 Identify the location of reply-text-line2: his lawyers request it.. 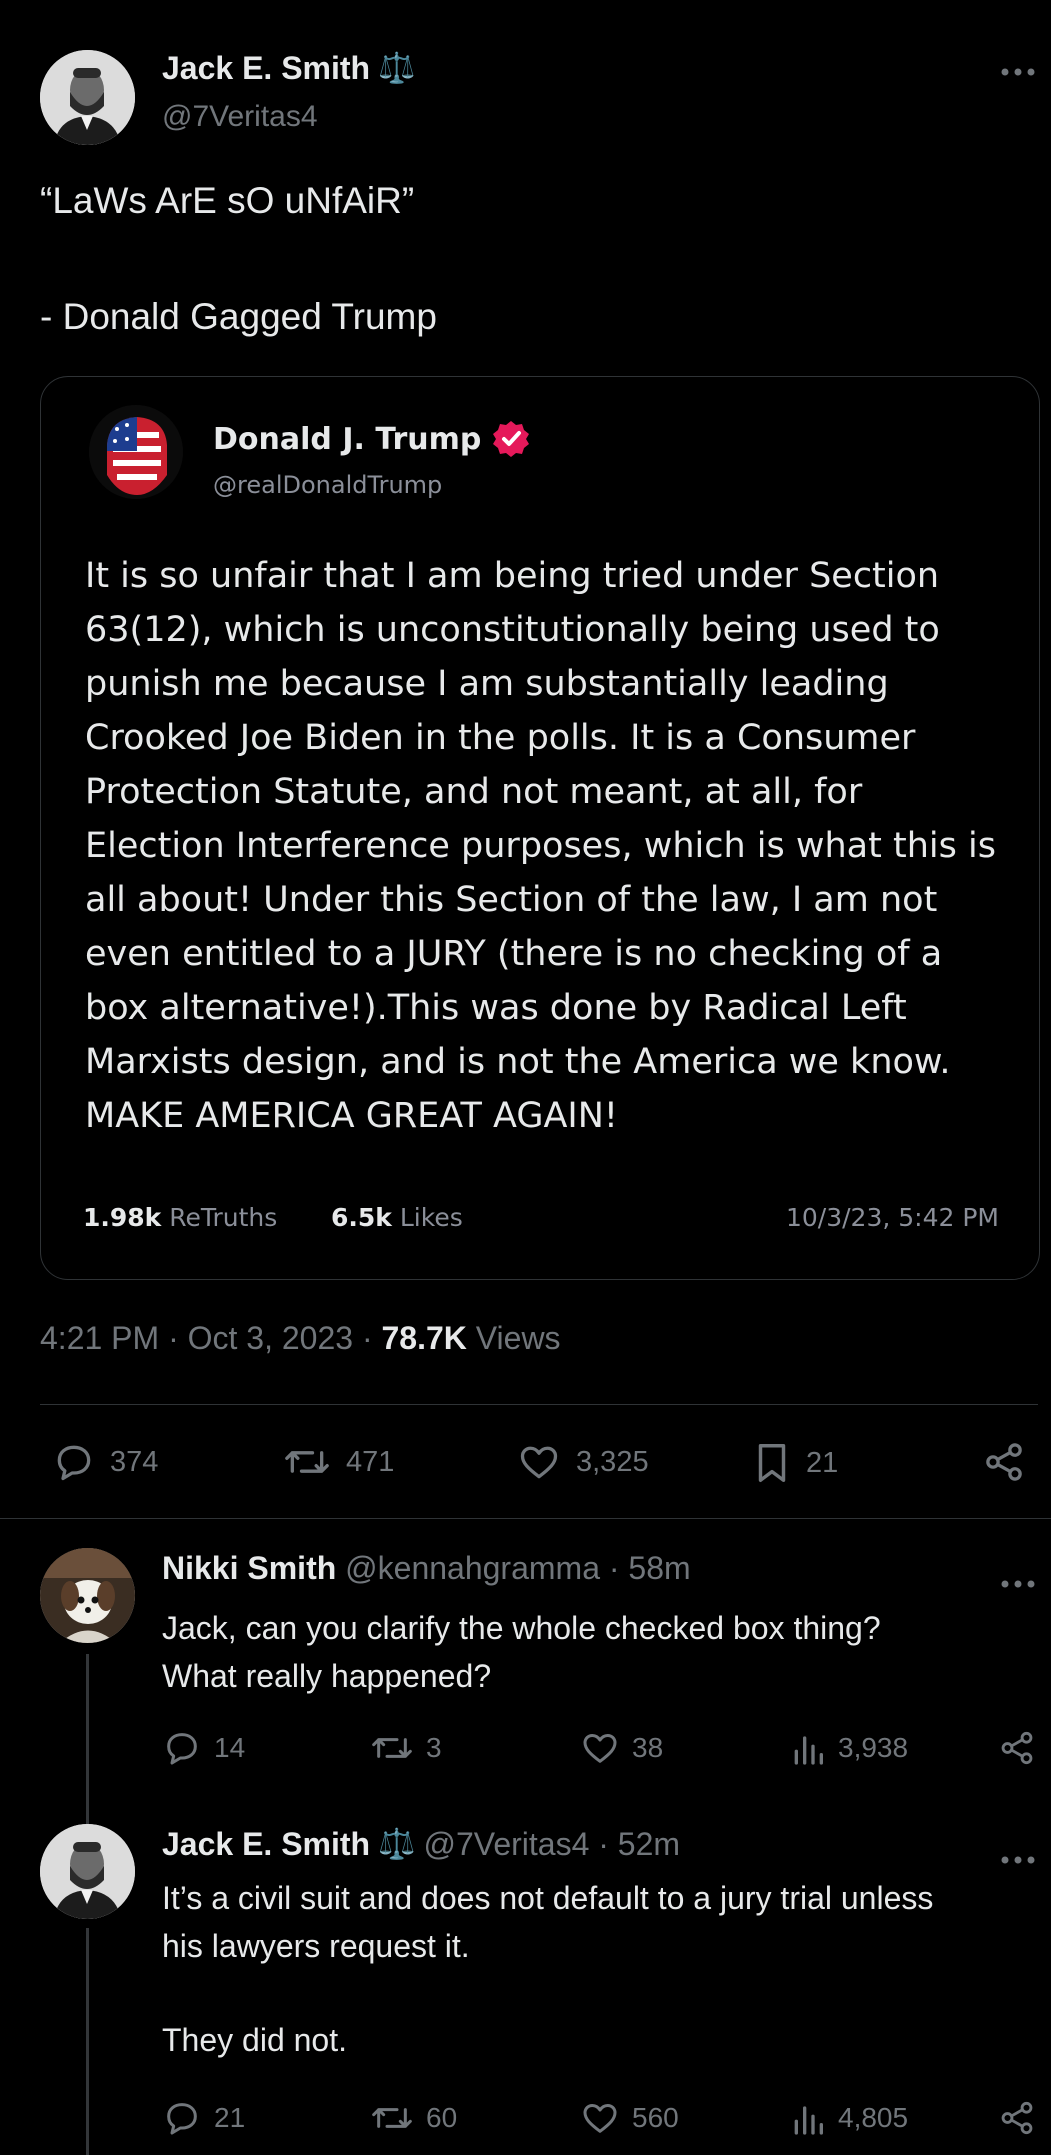
(316, 1946).